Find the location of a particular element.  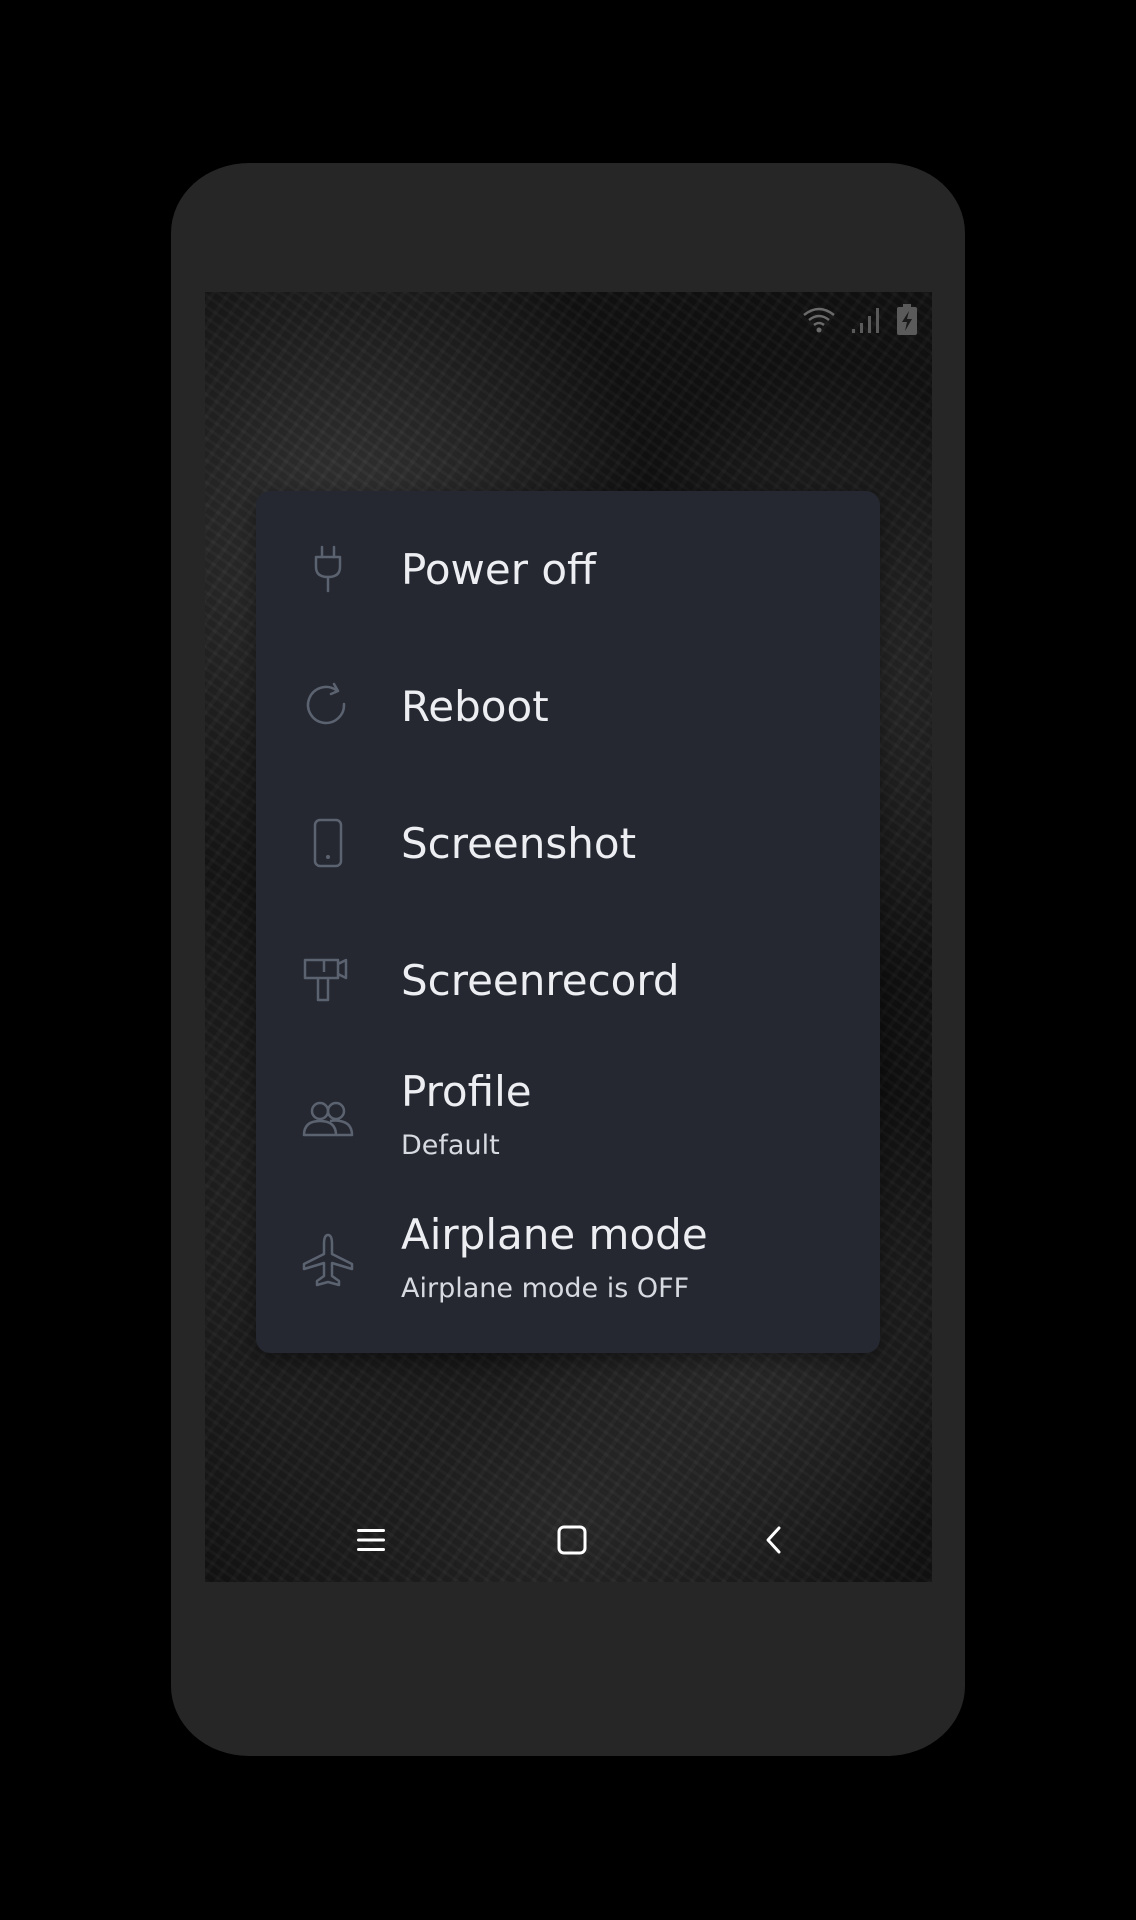

navigation-bar is located at coordinates (568, 1542).